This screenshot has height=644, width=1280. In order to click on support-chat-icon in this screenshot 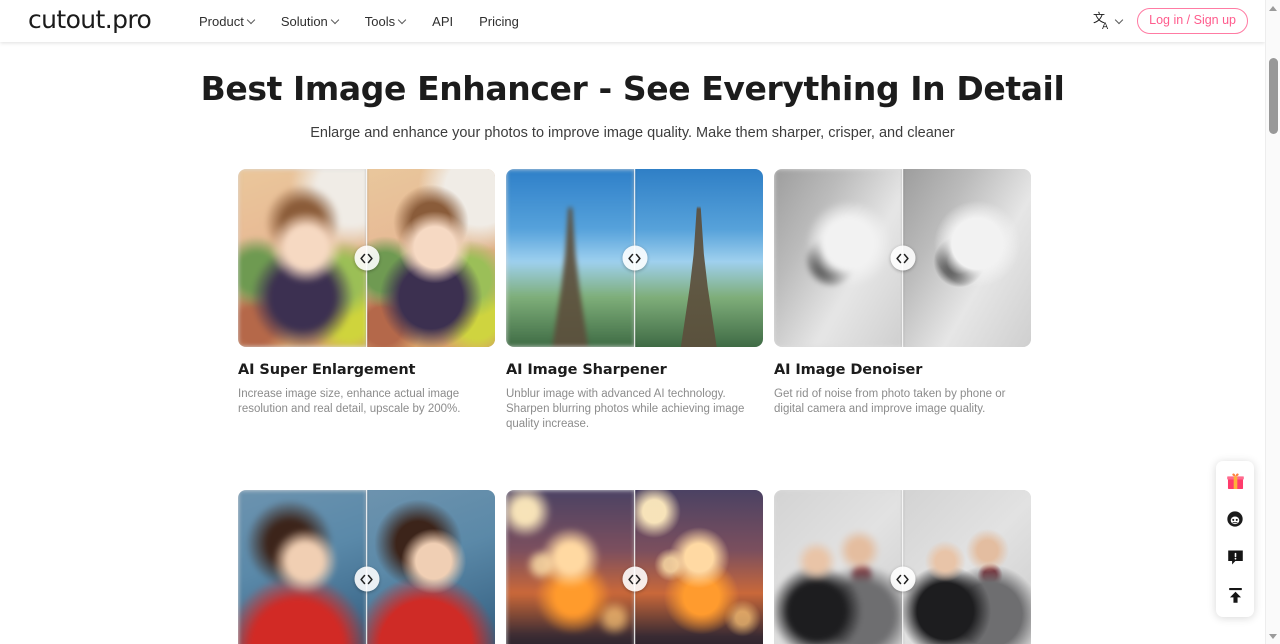, I will do `click(1235, 519)`.